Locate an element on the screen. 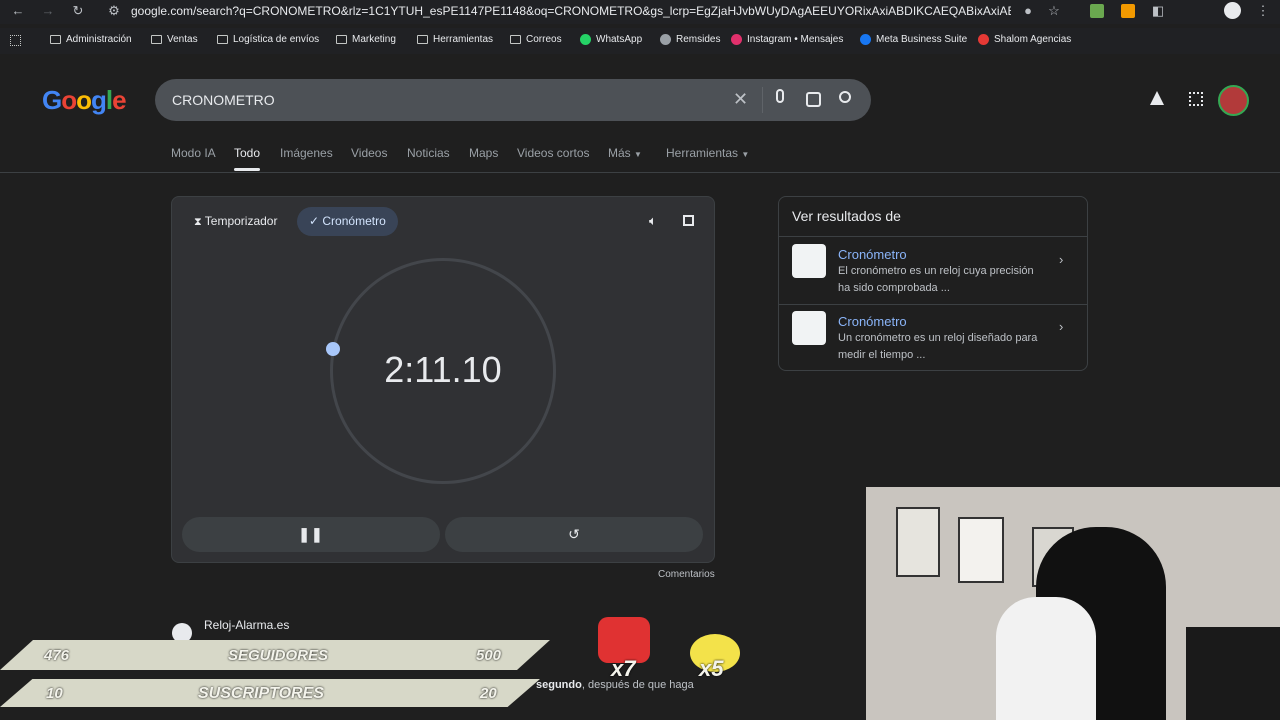 The height and width of the screenshot is (720, 1280). bookmark-item: Correos is located at coordinates (536, 39).